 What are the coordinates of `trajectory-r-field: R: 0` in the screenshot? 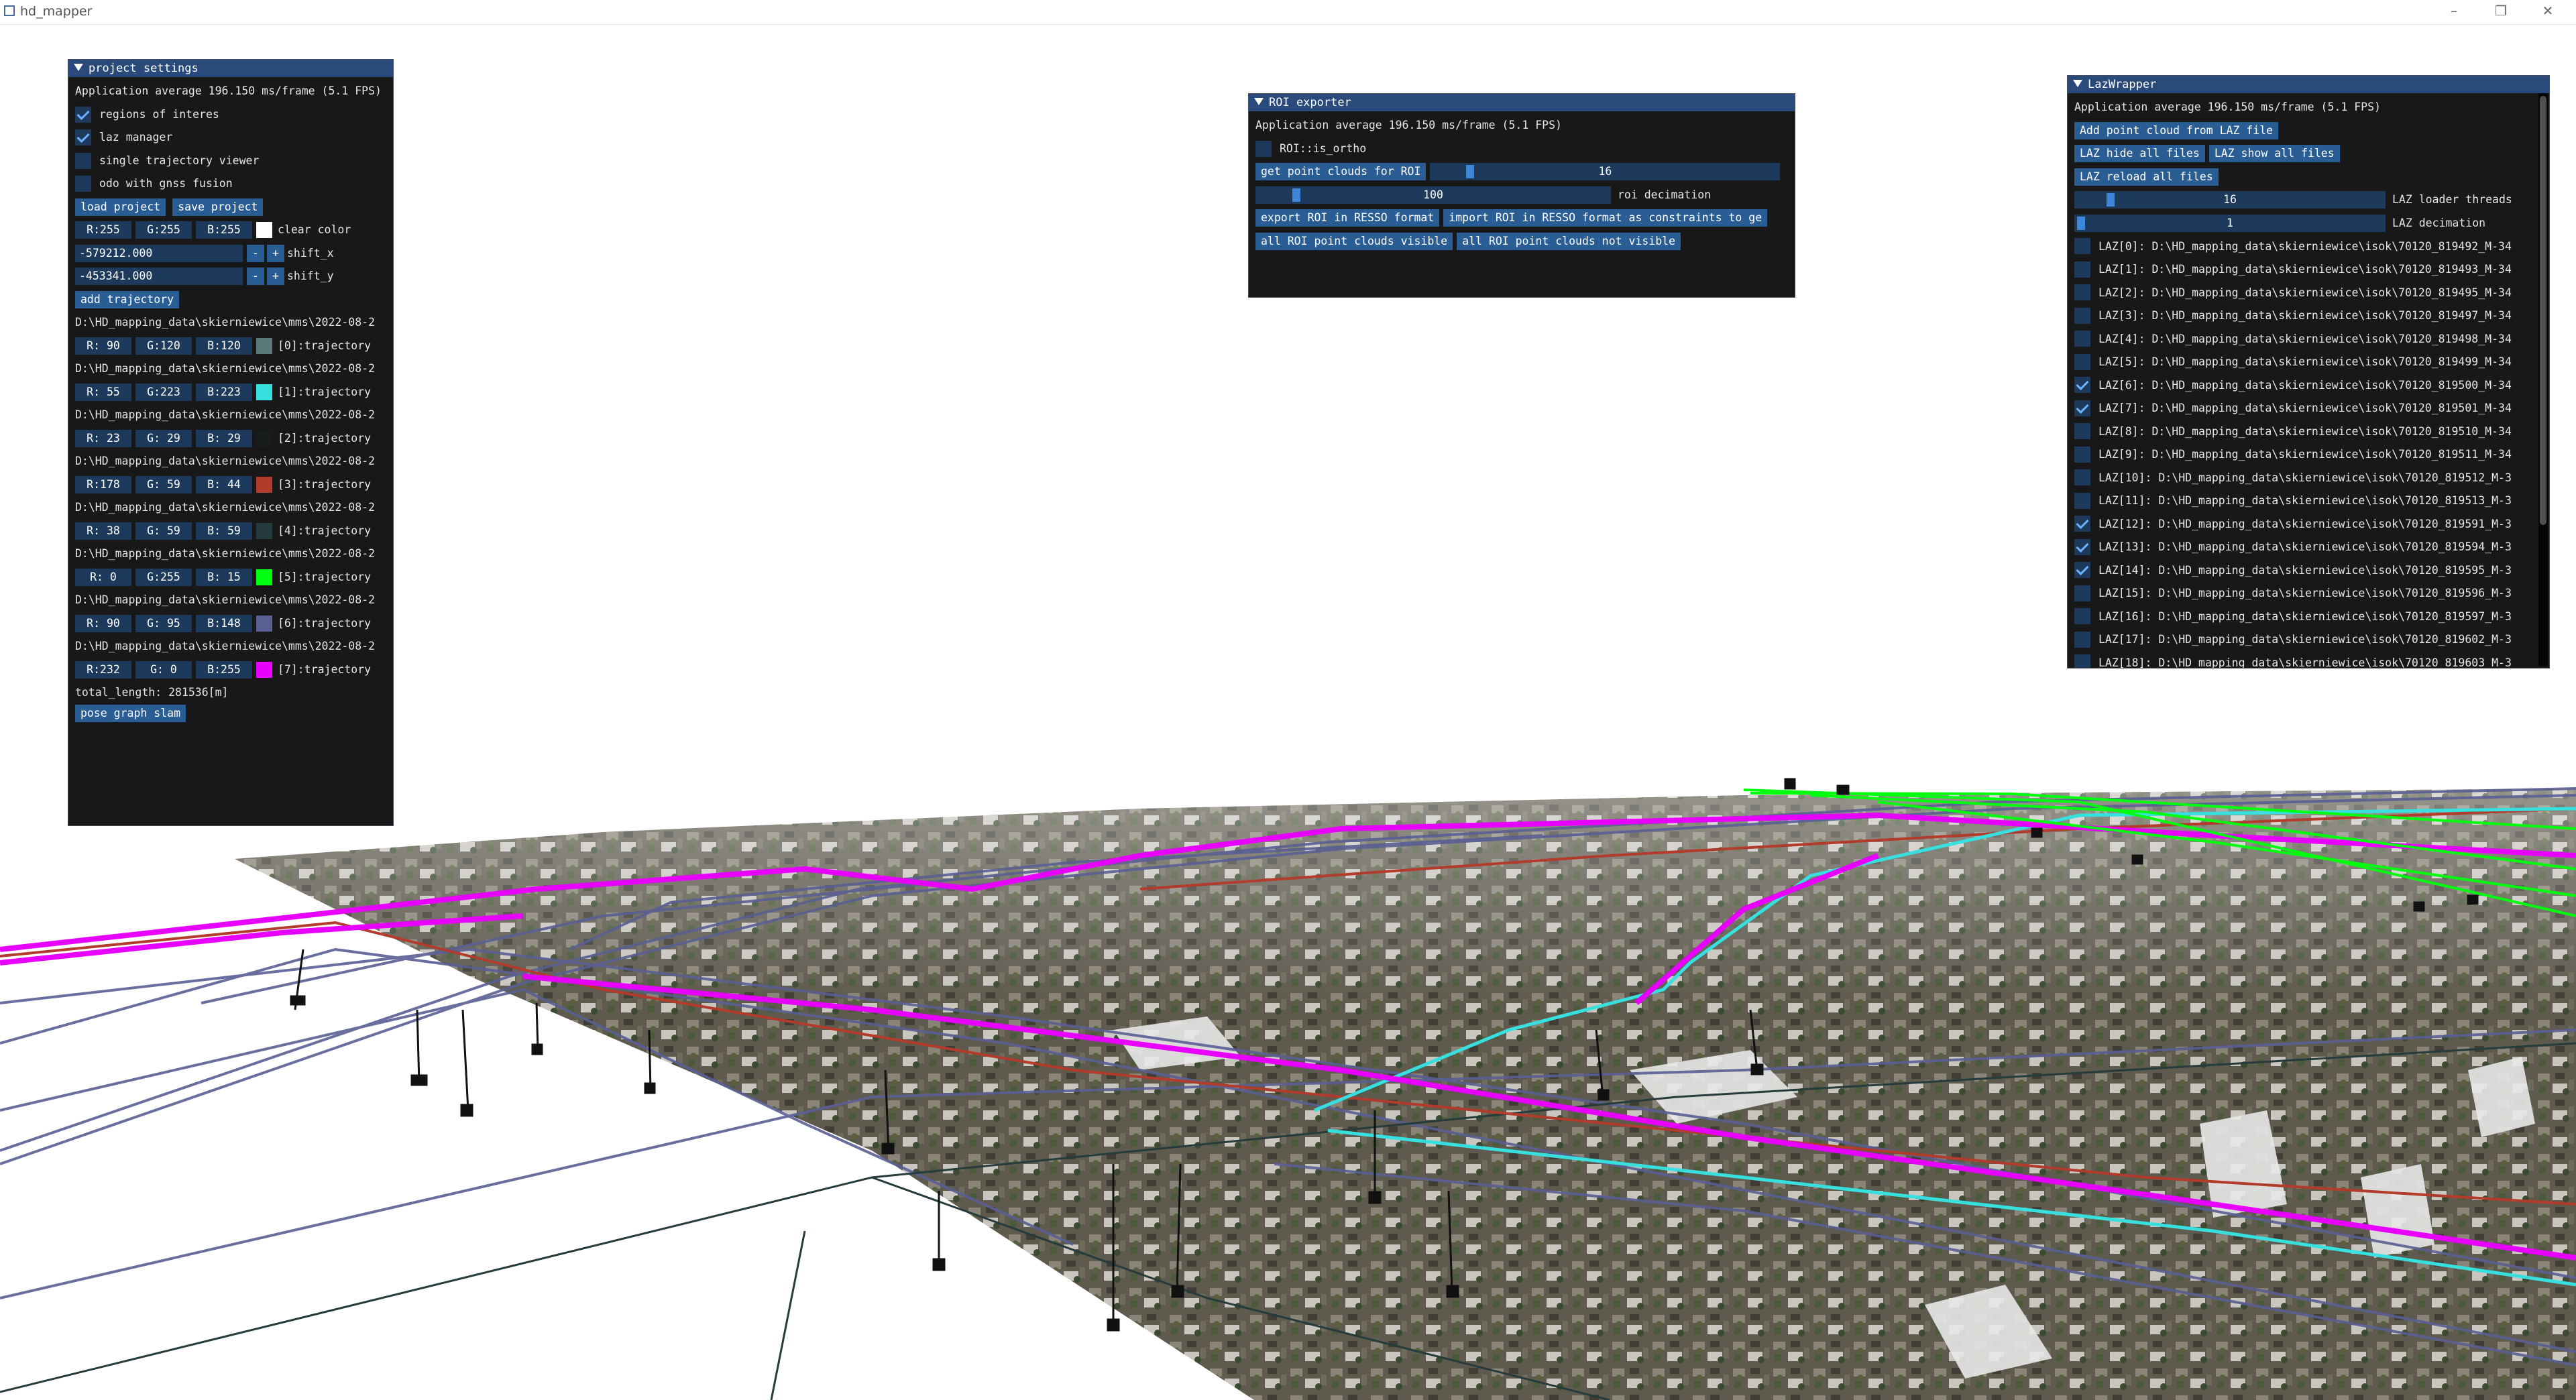 It's located at (103, 577).